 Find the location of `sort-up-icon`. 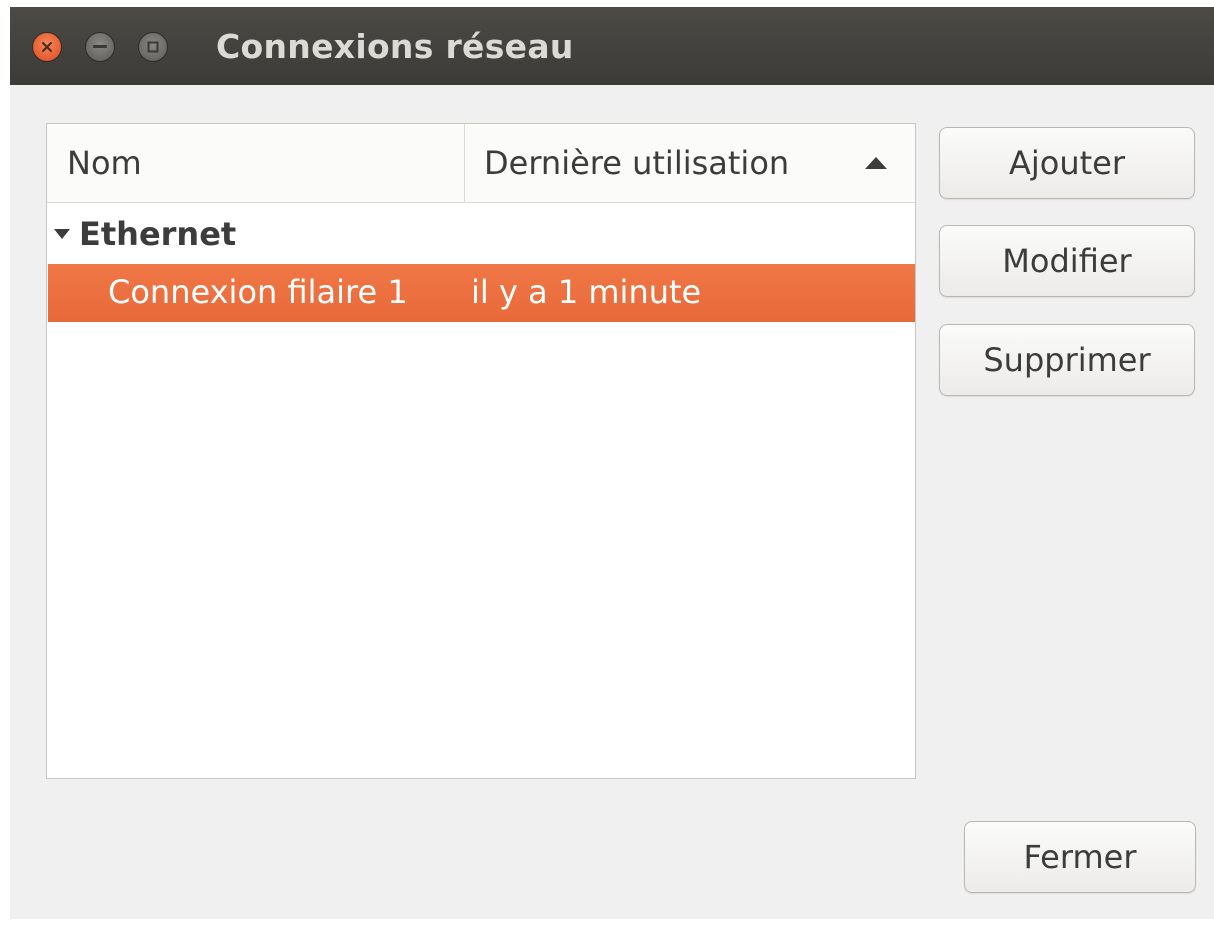

sort-up-icon is located at coordinates (876, 164).